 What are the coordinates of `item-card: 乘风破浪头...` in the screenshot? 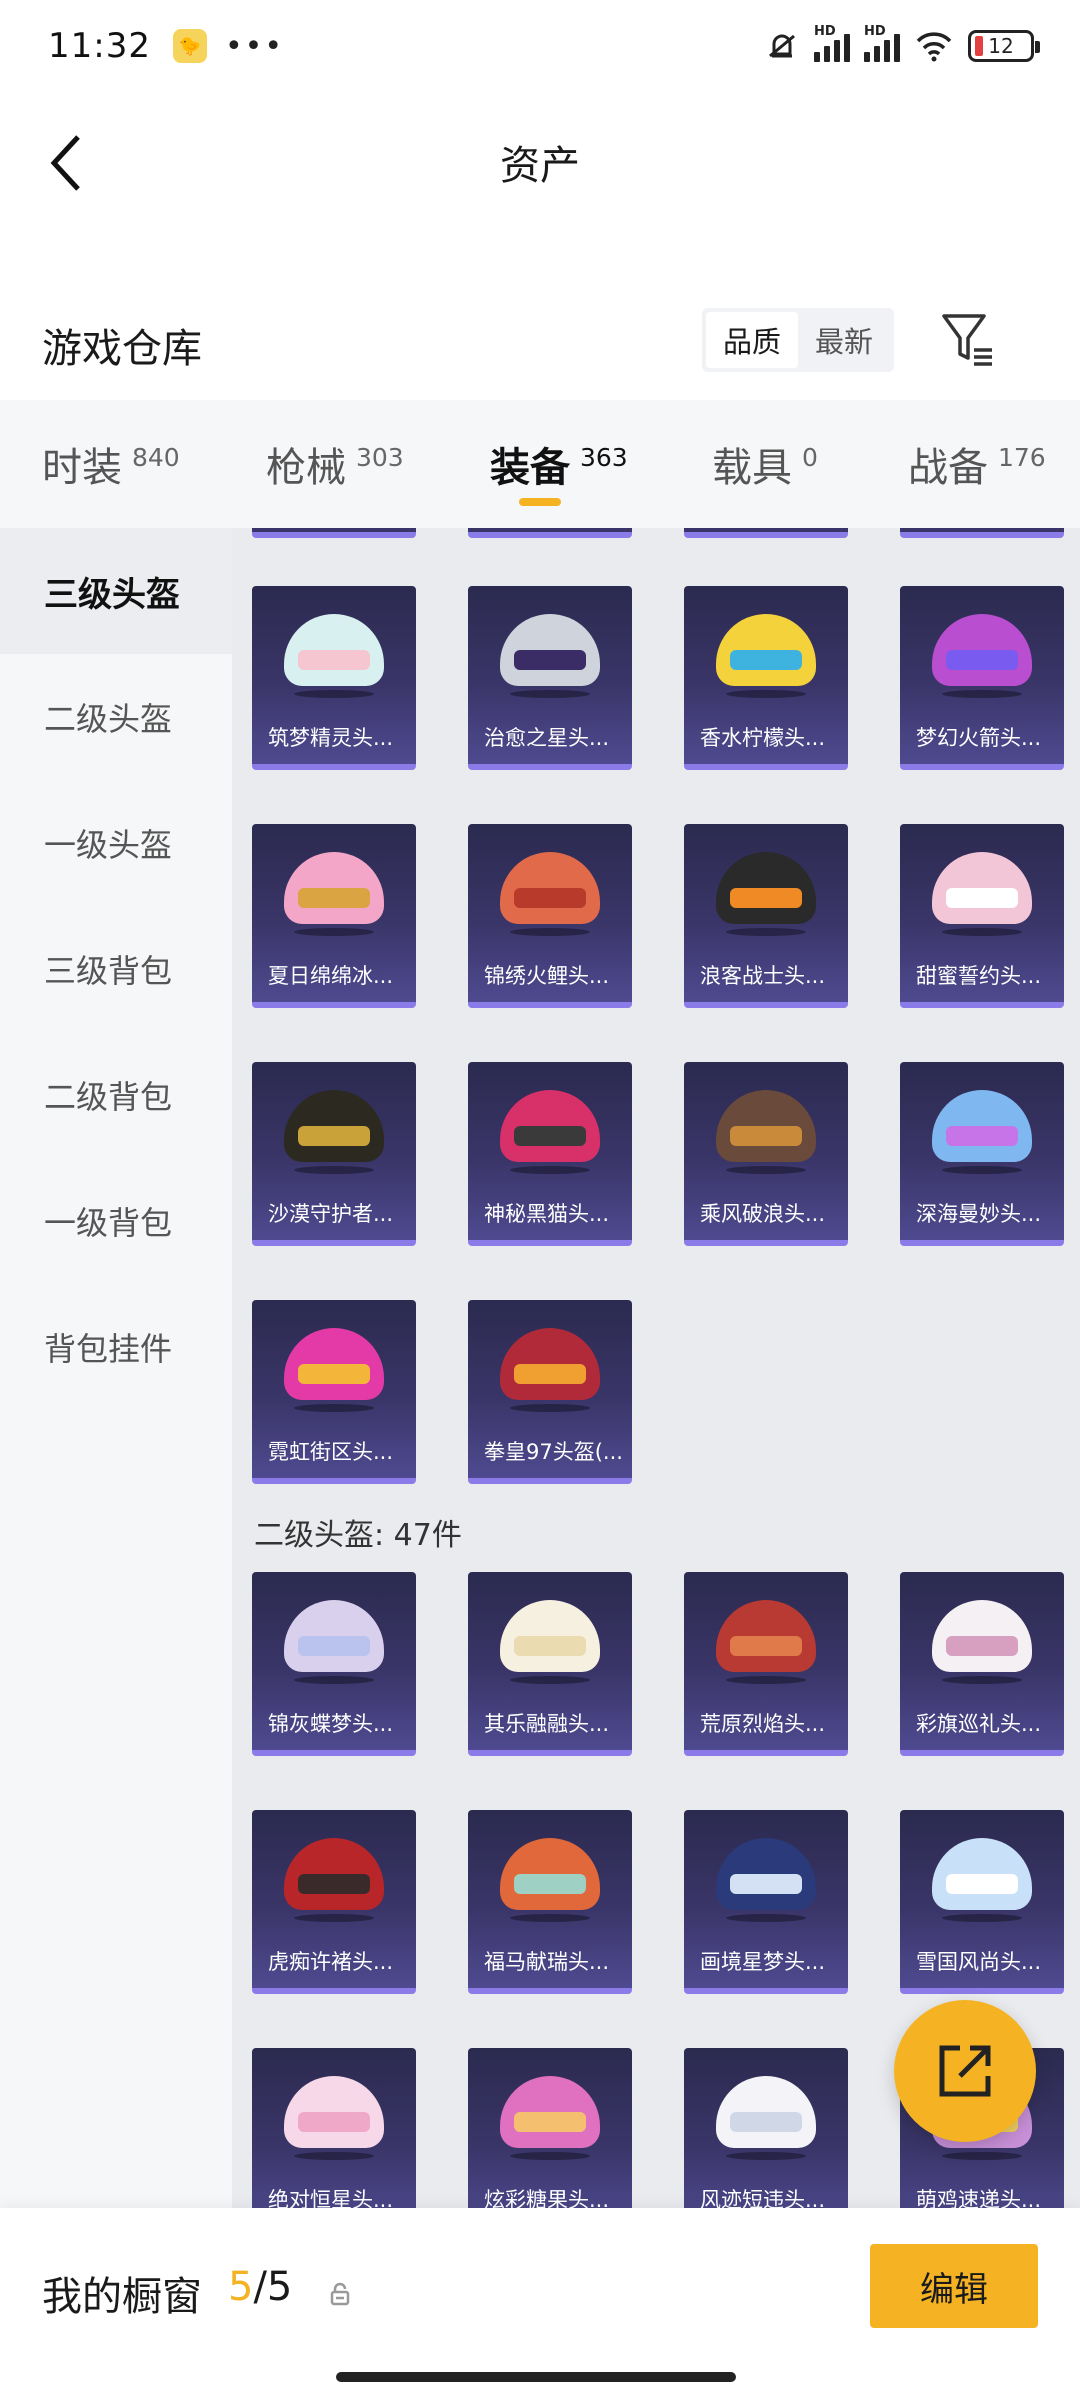 It's located at (766, 1154).